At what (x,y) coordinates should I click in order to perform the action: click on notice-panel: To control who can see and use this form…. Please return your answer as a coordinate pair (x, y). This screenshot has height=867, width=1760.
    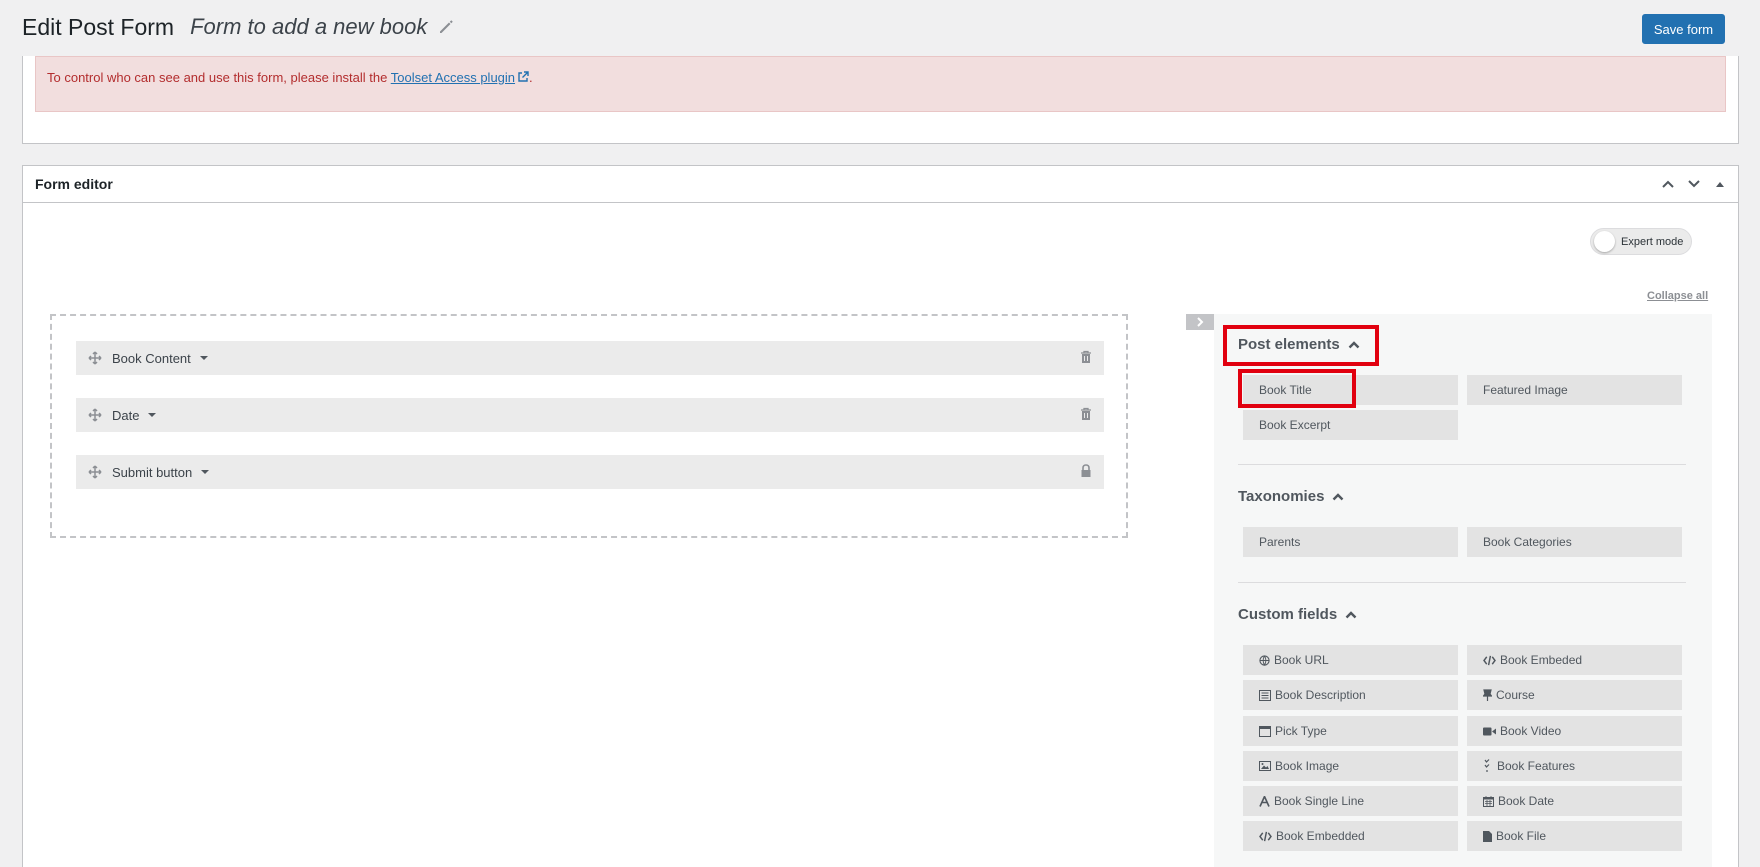
    Looking at the image, I should click on (880, 100).